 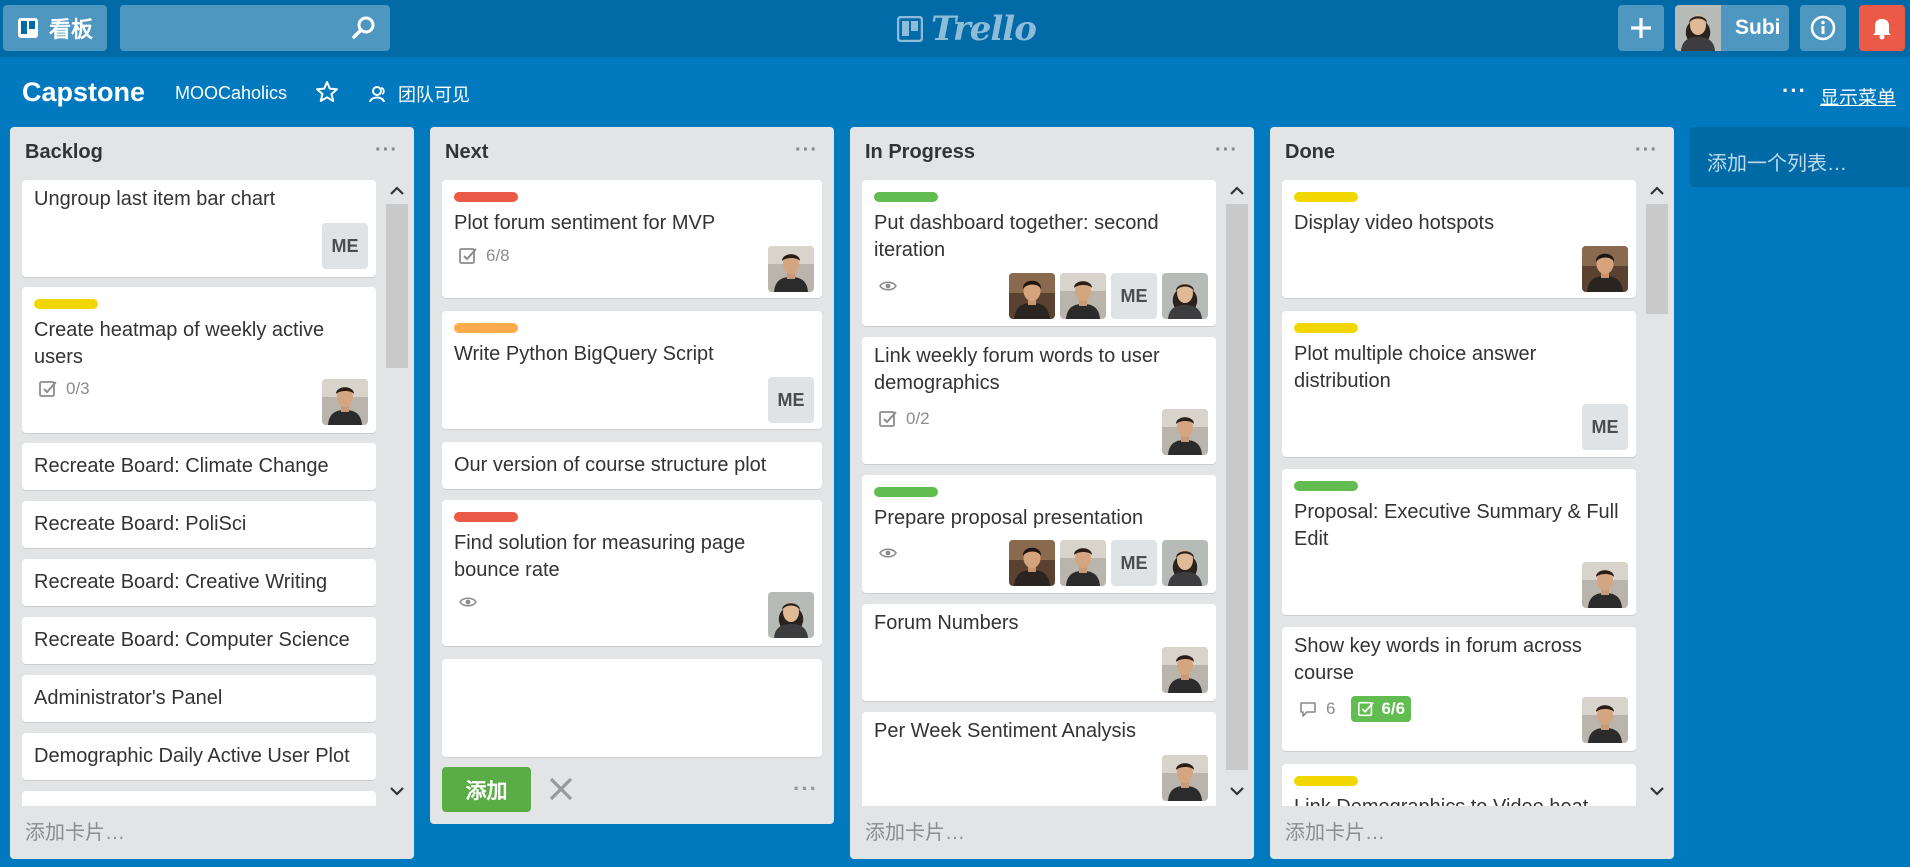 I want to click on card-label-yellow, so click(x=1326, y=328).